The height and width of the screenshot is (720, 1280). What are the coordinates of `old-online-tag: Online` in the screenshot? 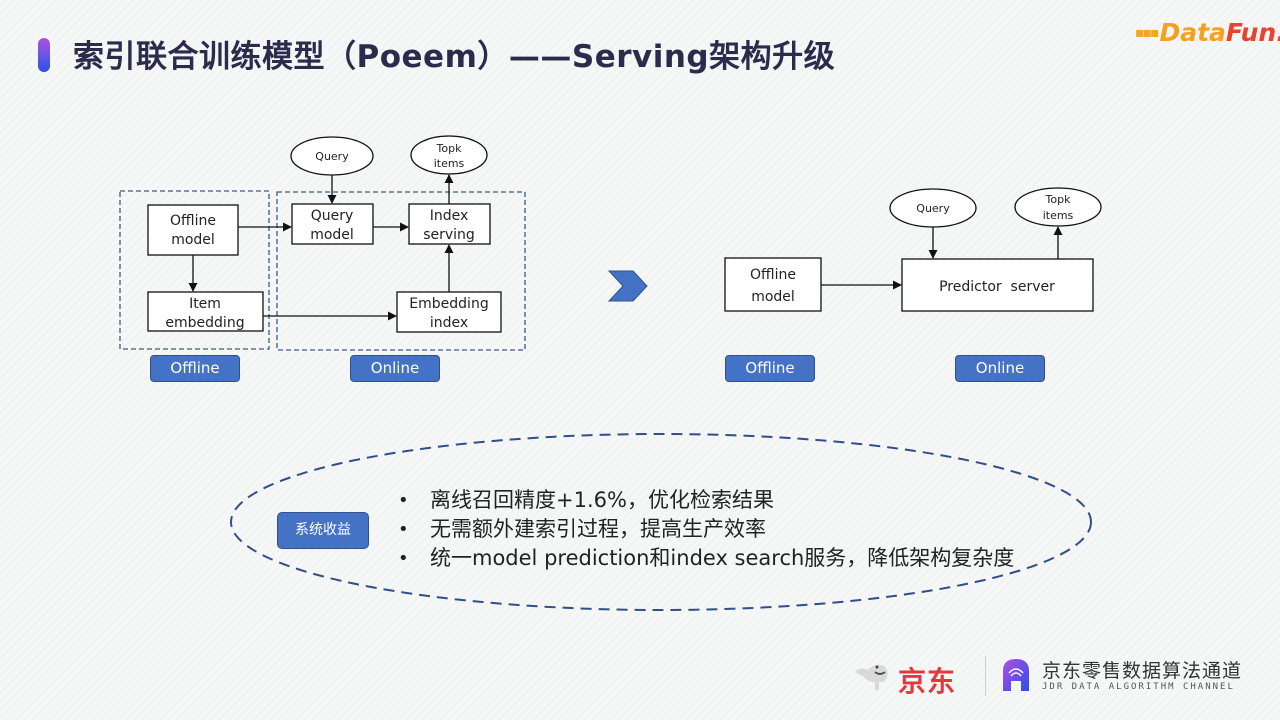 It's located at (395, 368).